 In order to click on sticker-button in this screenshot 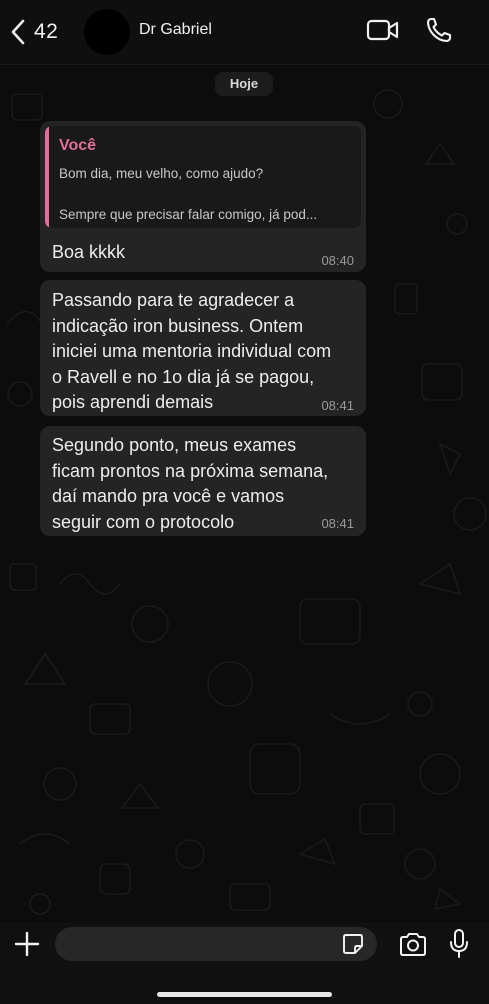, I will do `click(353, 946)`.